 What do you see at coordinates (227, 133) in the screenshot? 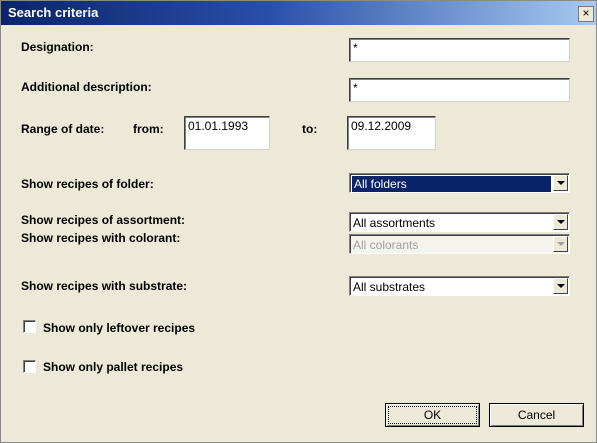
I see `date-from-input: 01.01.1993` at bounding box center [227, 133].